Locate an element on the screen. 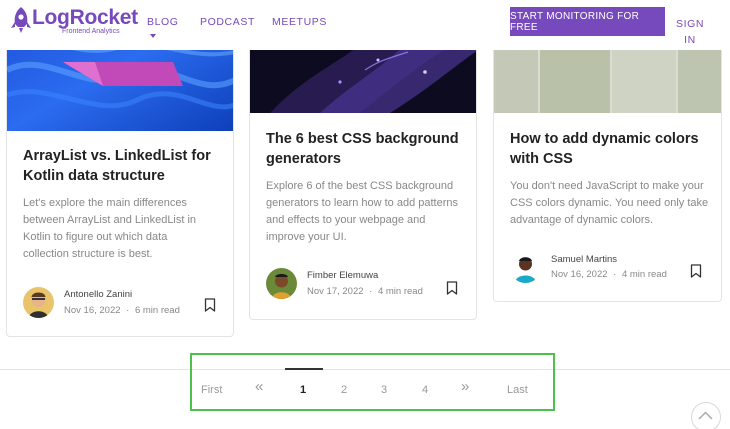  title-line: How to add dynamic colors is located at coordinates (604, 139).